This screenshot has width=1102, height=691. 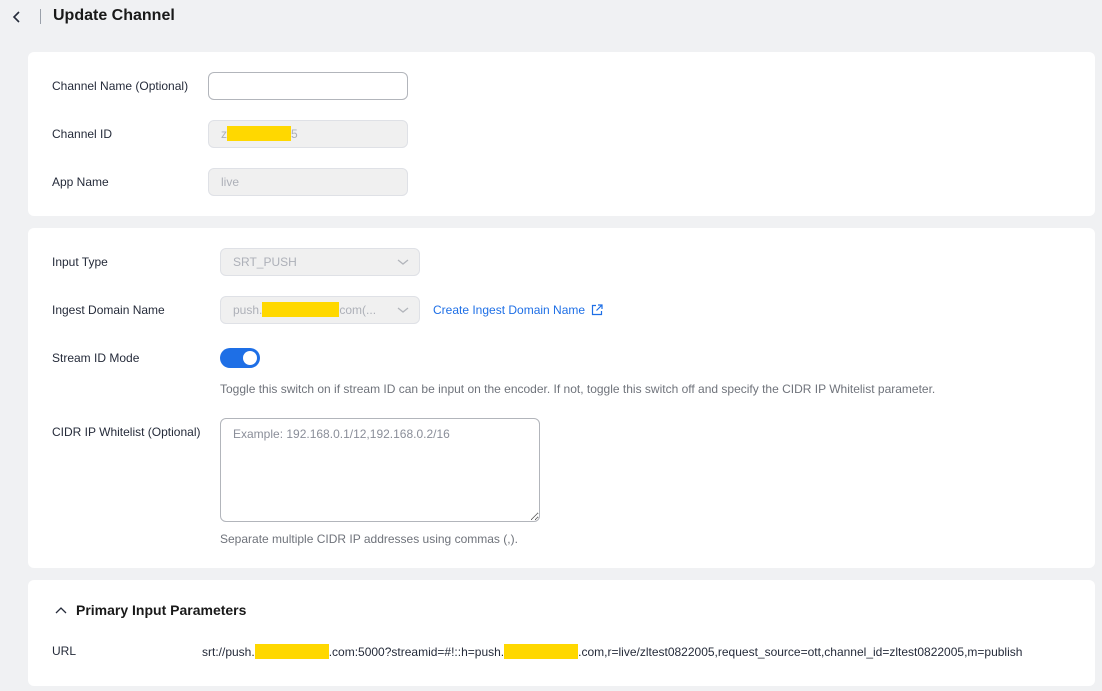 I want to click on stream-id-mode-toggle, so click(x=240, y=358).